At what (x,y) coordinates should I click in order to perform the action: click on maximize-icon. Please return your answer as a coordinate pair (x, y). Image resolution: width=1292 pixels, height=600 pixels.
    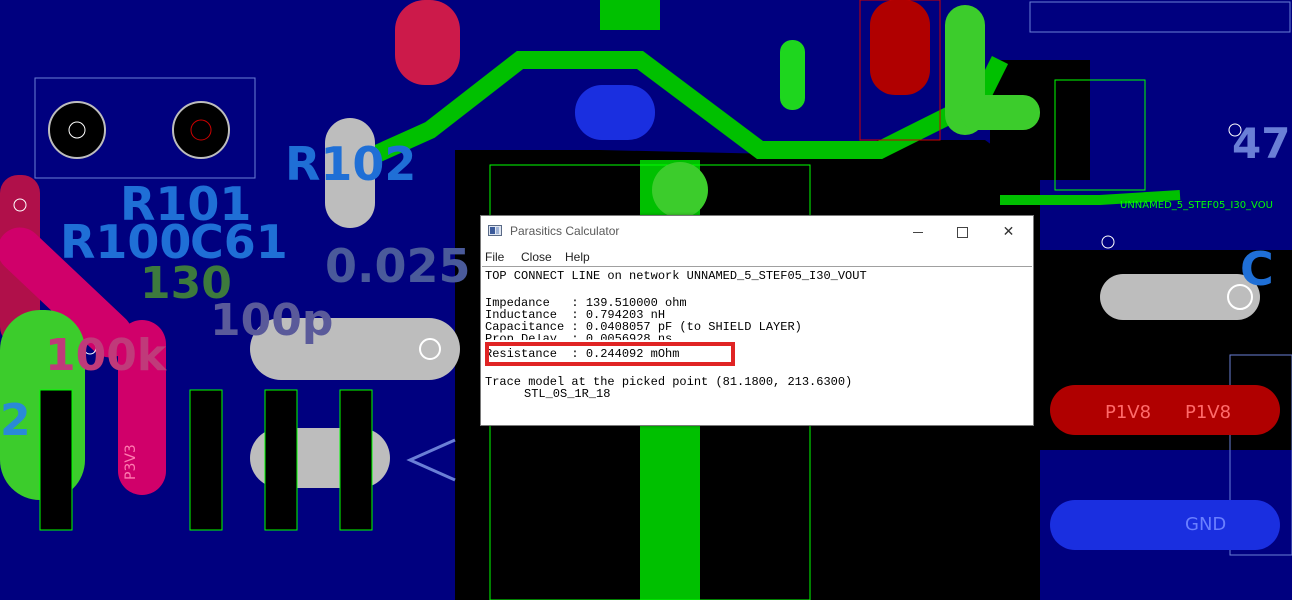
    Looking at the image, I should click on (962, 232).